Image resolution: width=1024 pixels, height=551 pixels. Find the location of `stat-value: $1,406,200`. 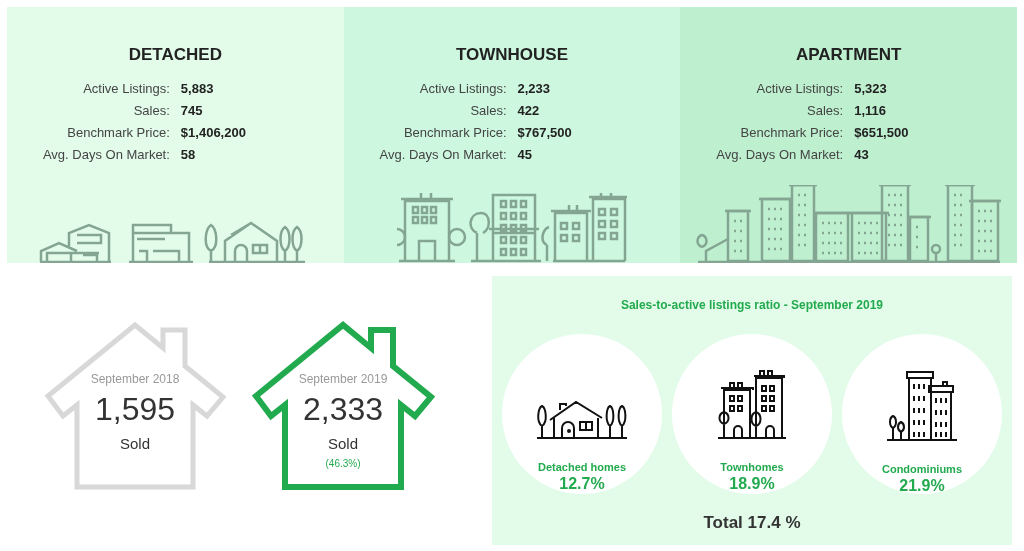

stat-value: $1,406,200 is located at coordinates (213, 132).